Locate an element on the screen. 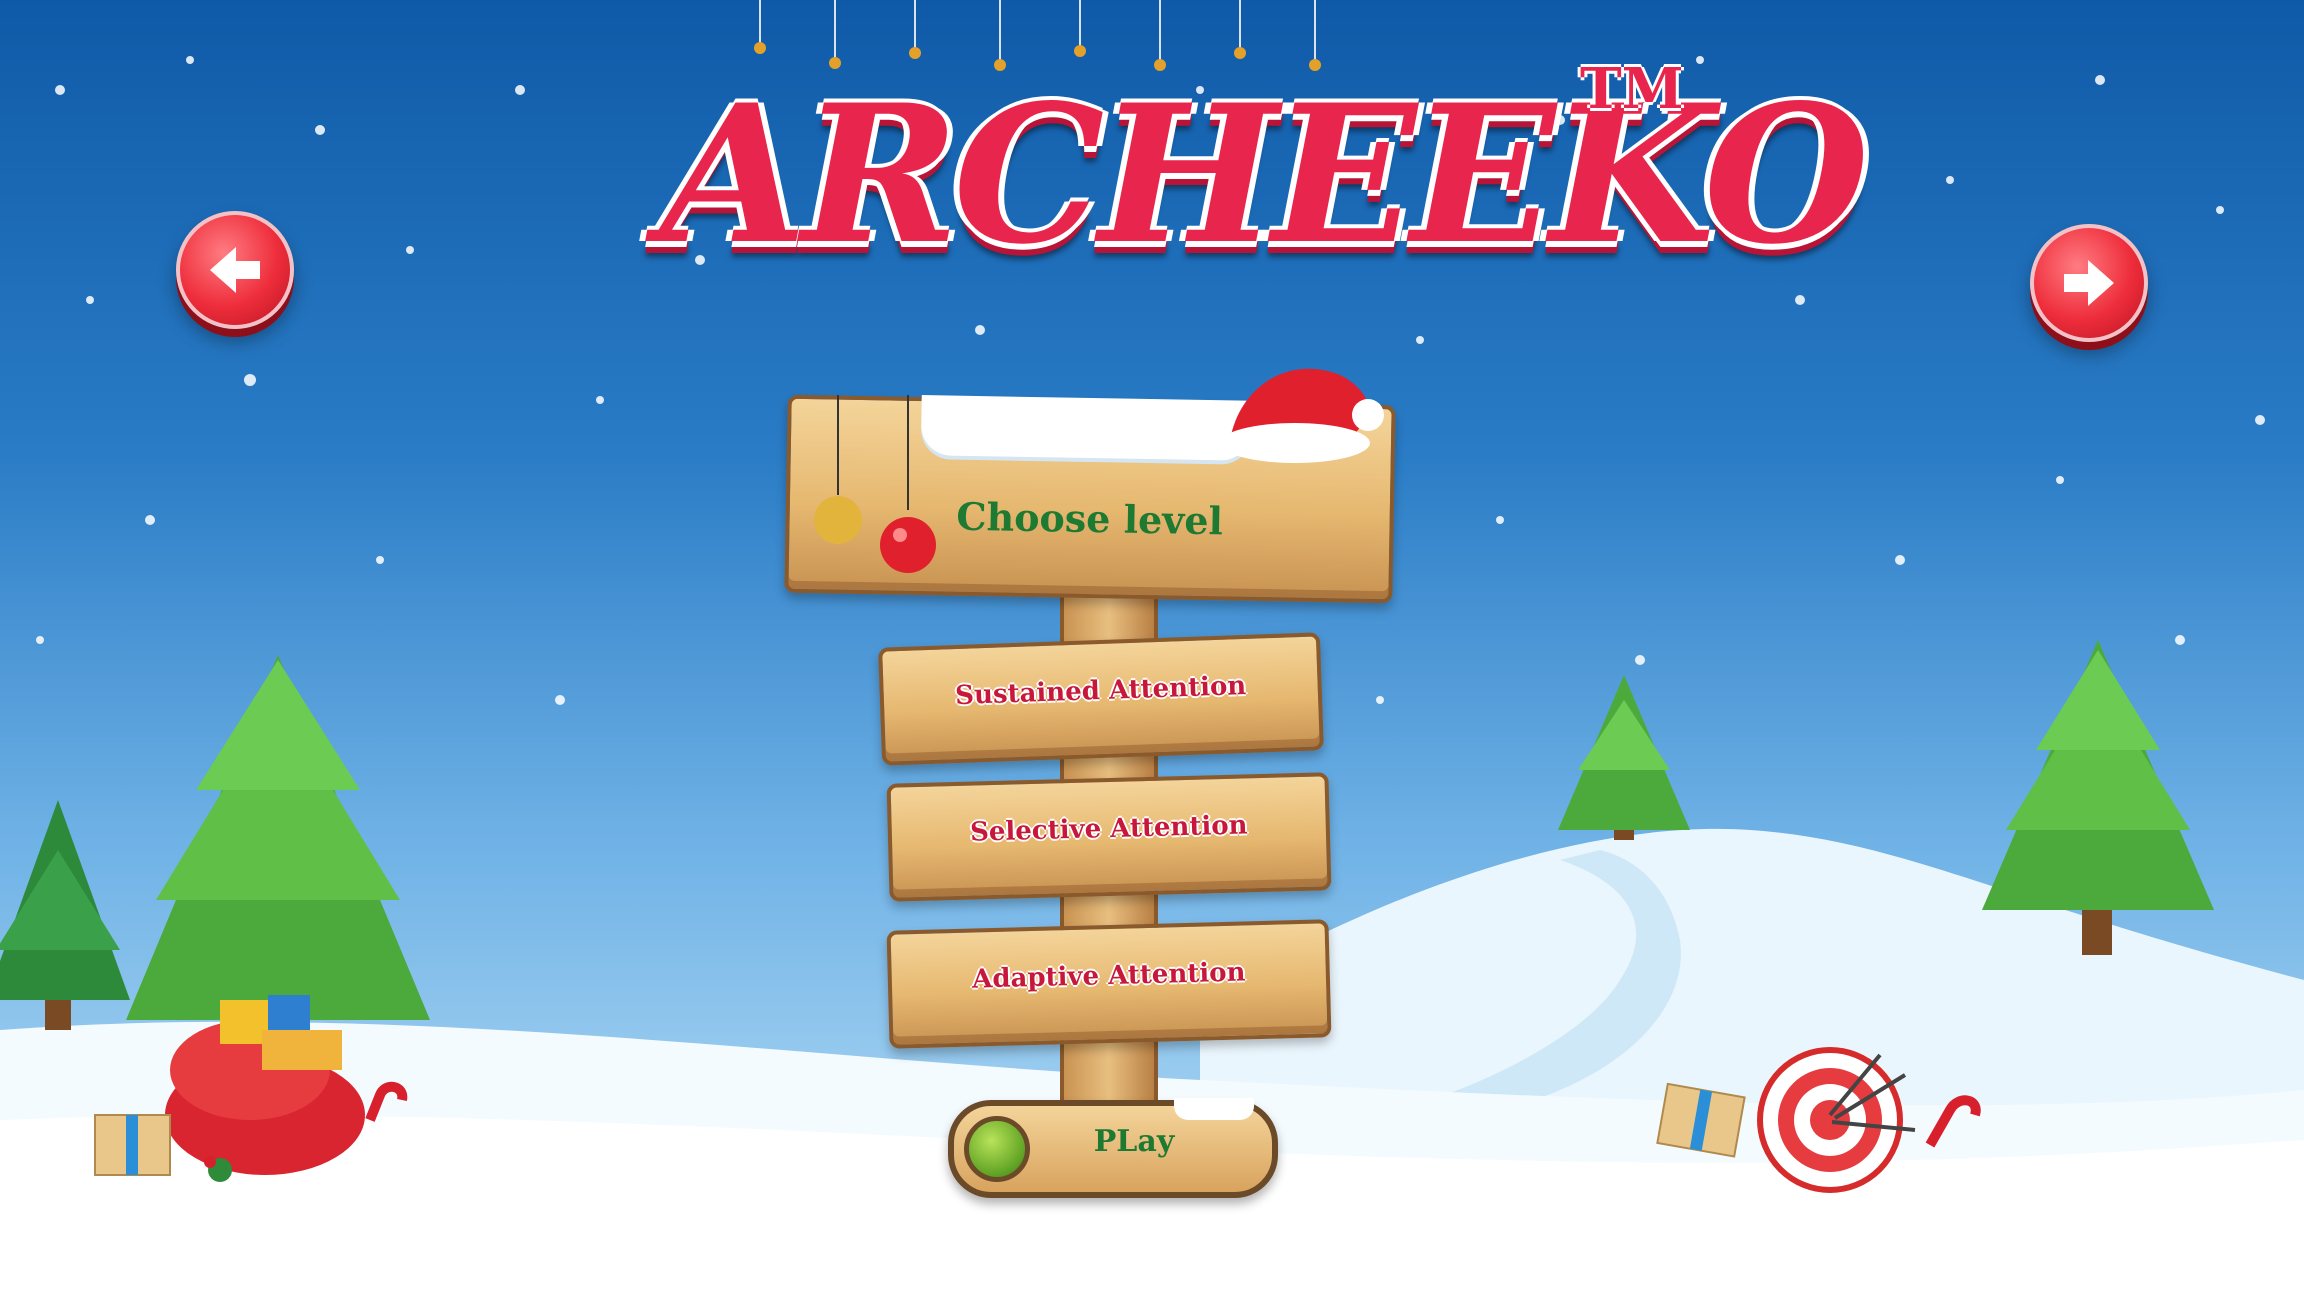 The width and height of the screenshot is (2304, 1296). gold-bauble-icon is located at coordinates (838, 520).